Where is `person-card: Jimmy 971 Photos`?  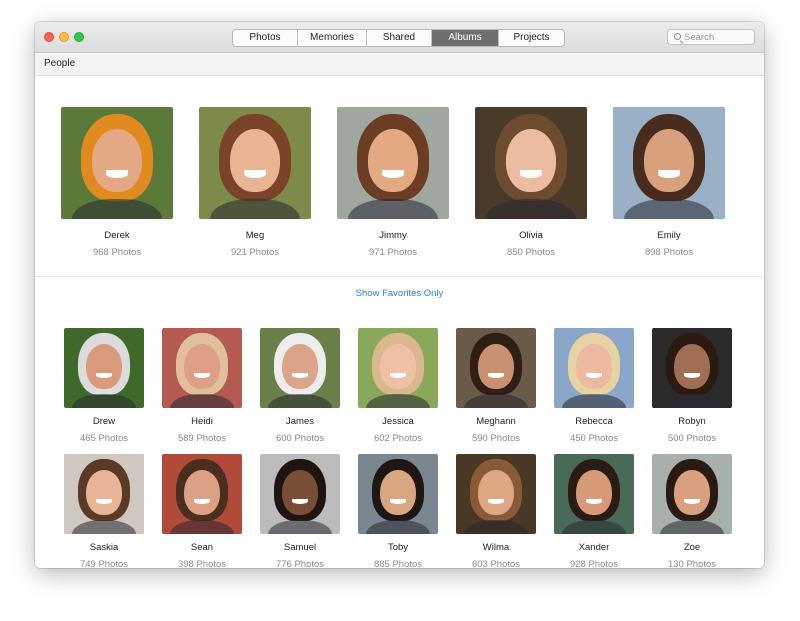
person-card: Jimmy 971 Photos is located at coordinates (393, 184).